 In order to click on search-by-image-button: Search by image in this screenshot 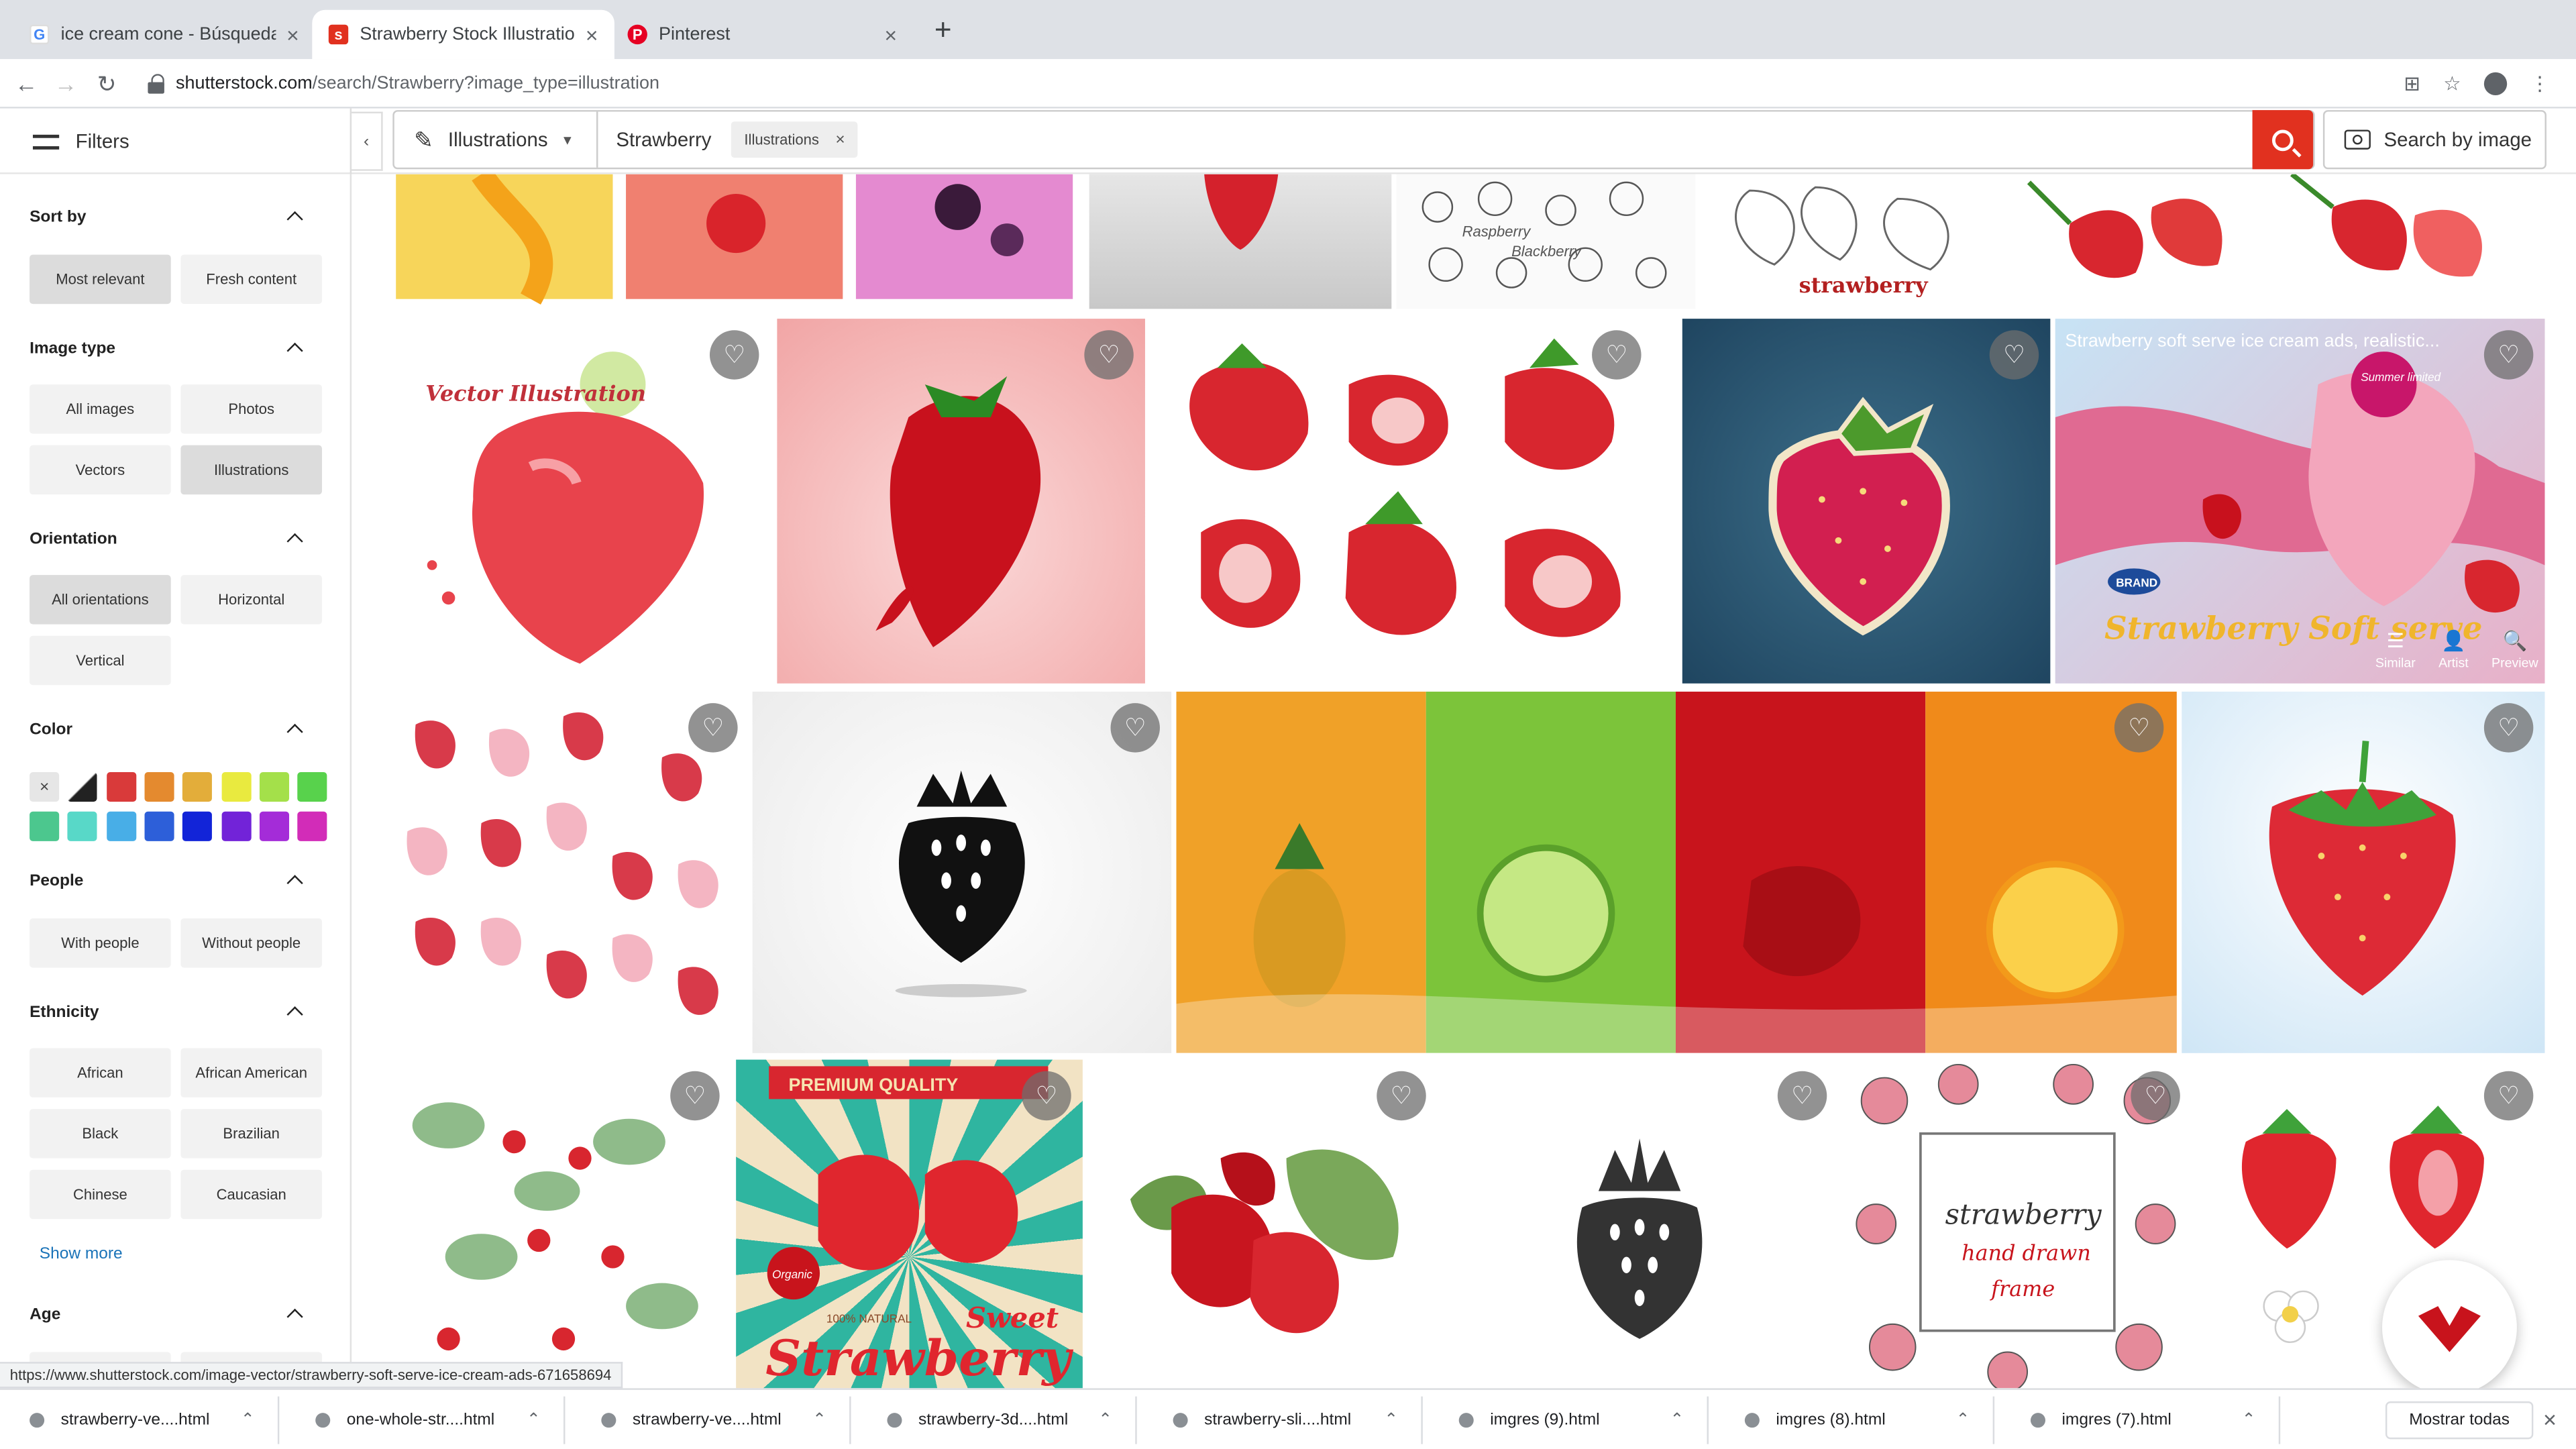, I will do `click(2434, 140)`.